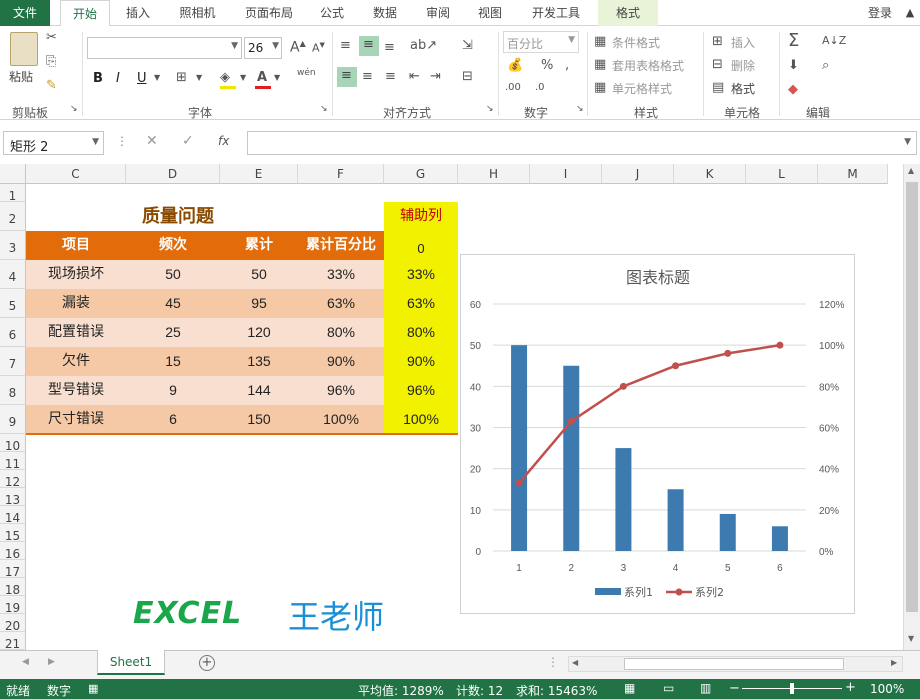  What do you see at coordinates (142, 78) in the screenshot?
I see `underline-button: U` at bounding box center [142, 78].